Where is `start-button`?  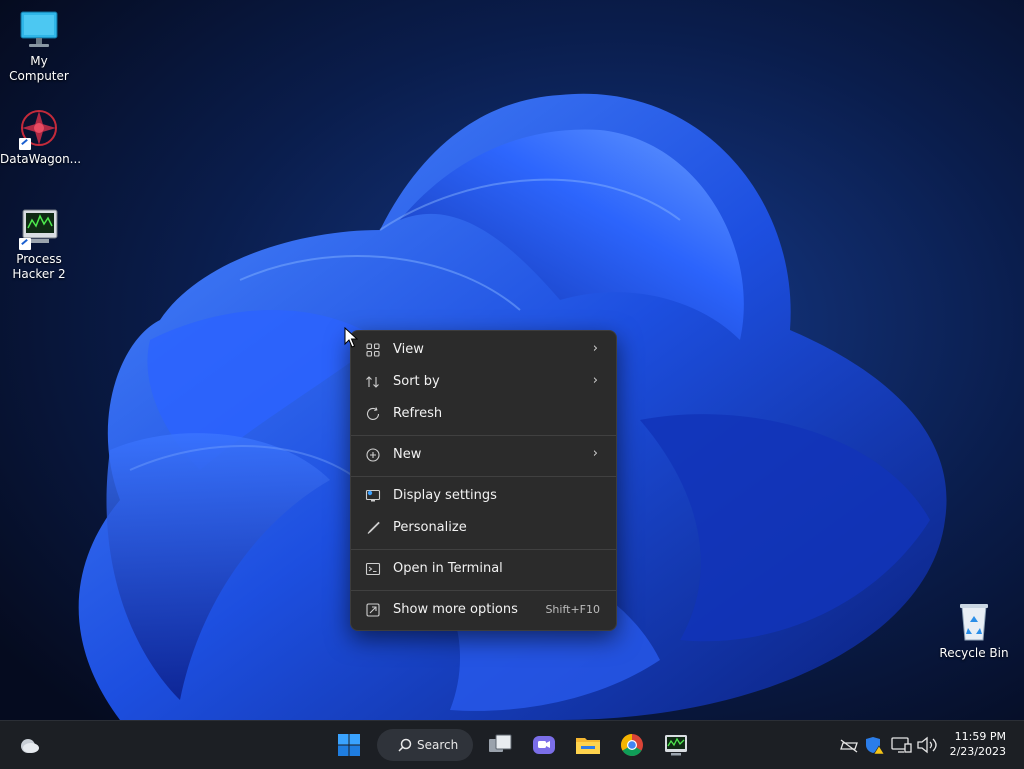 start-button is located at coordinates (349, 745).